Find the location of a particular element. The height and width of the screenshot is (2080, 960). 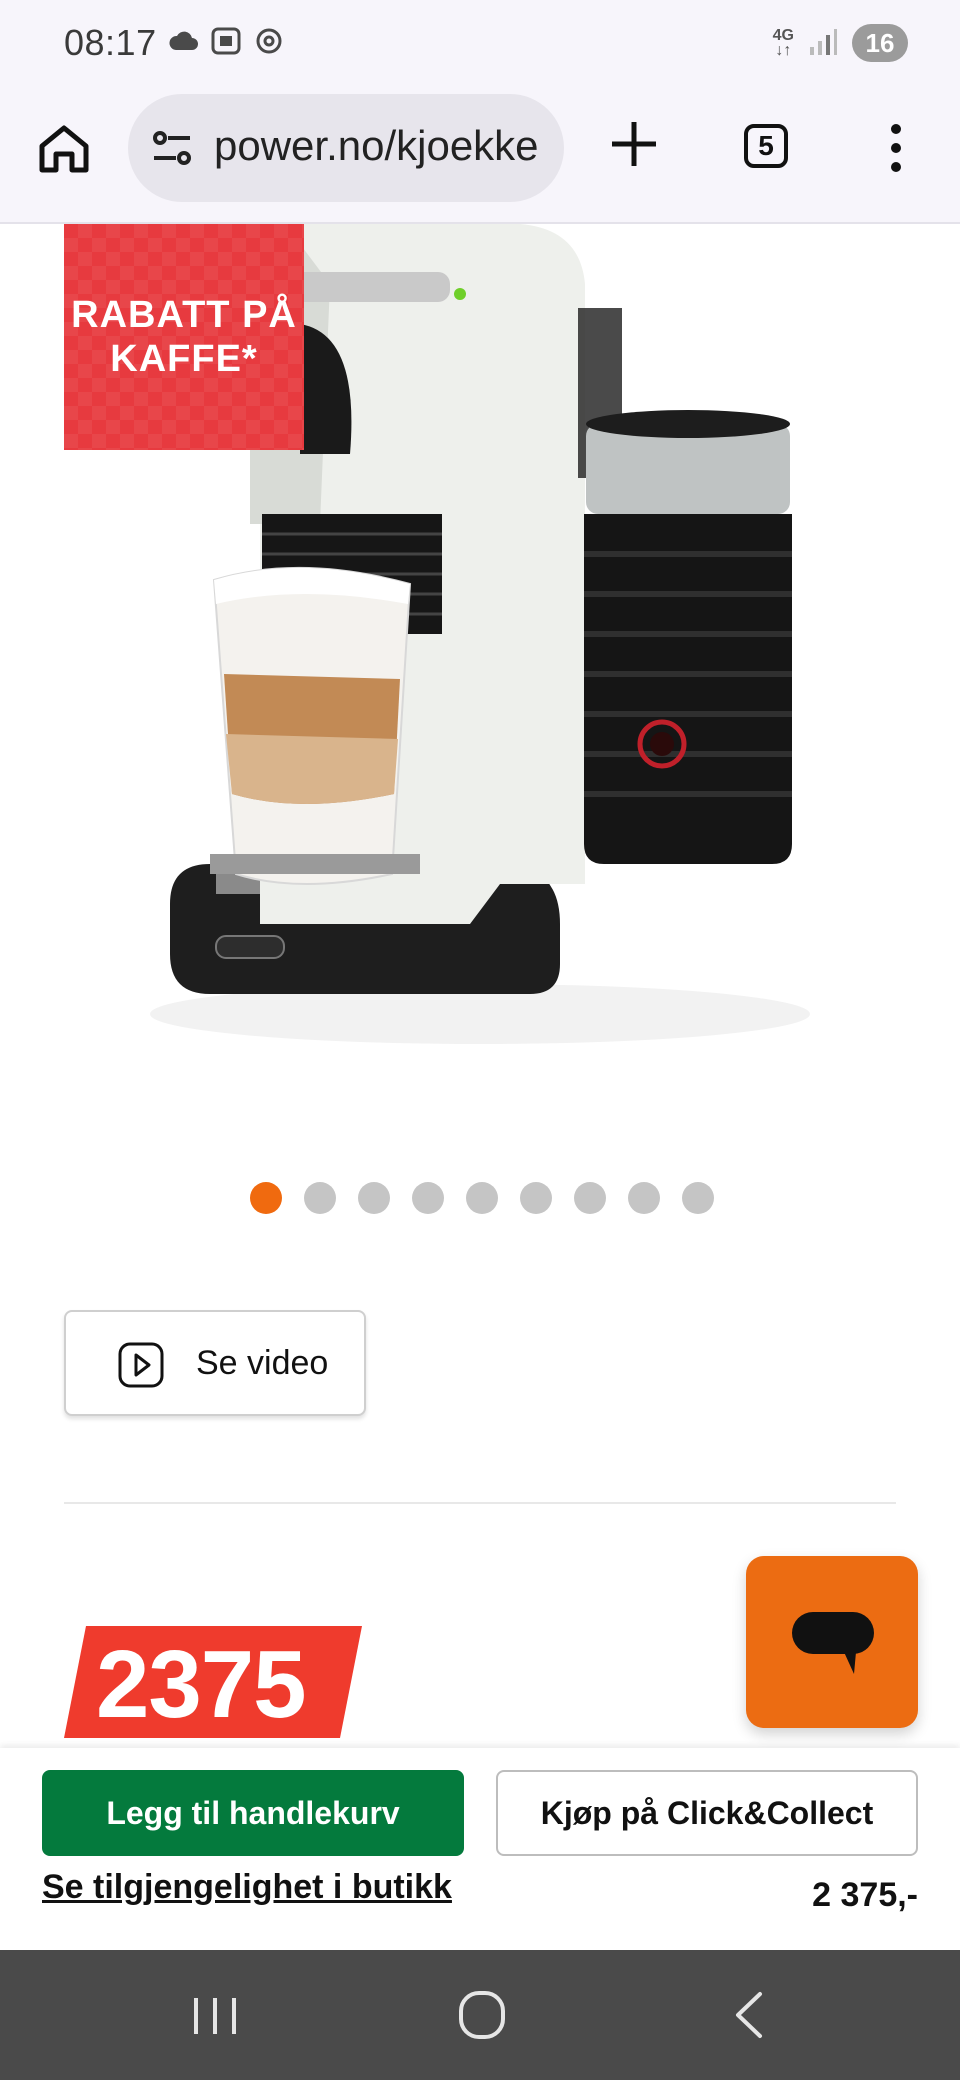

see-video-button: Se video is located at coordinates (215, 1363).